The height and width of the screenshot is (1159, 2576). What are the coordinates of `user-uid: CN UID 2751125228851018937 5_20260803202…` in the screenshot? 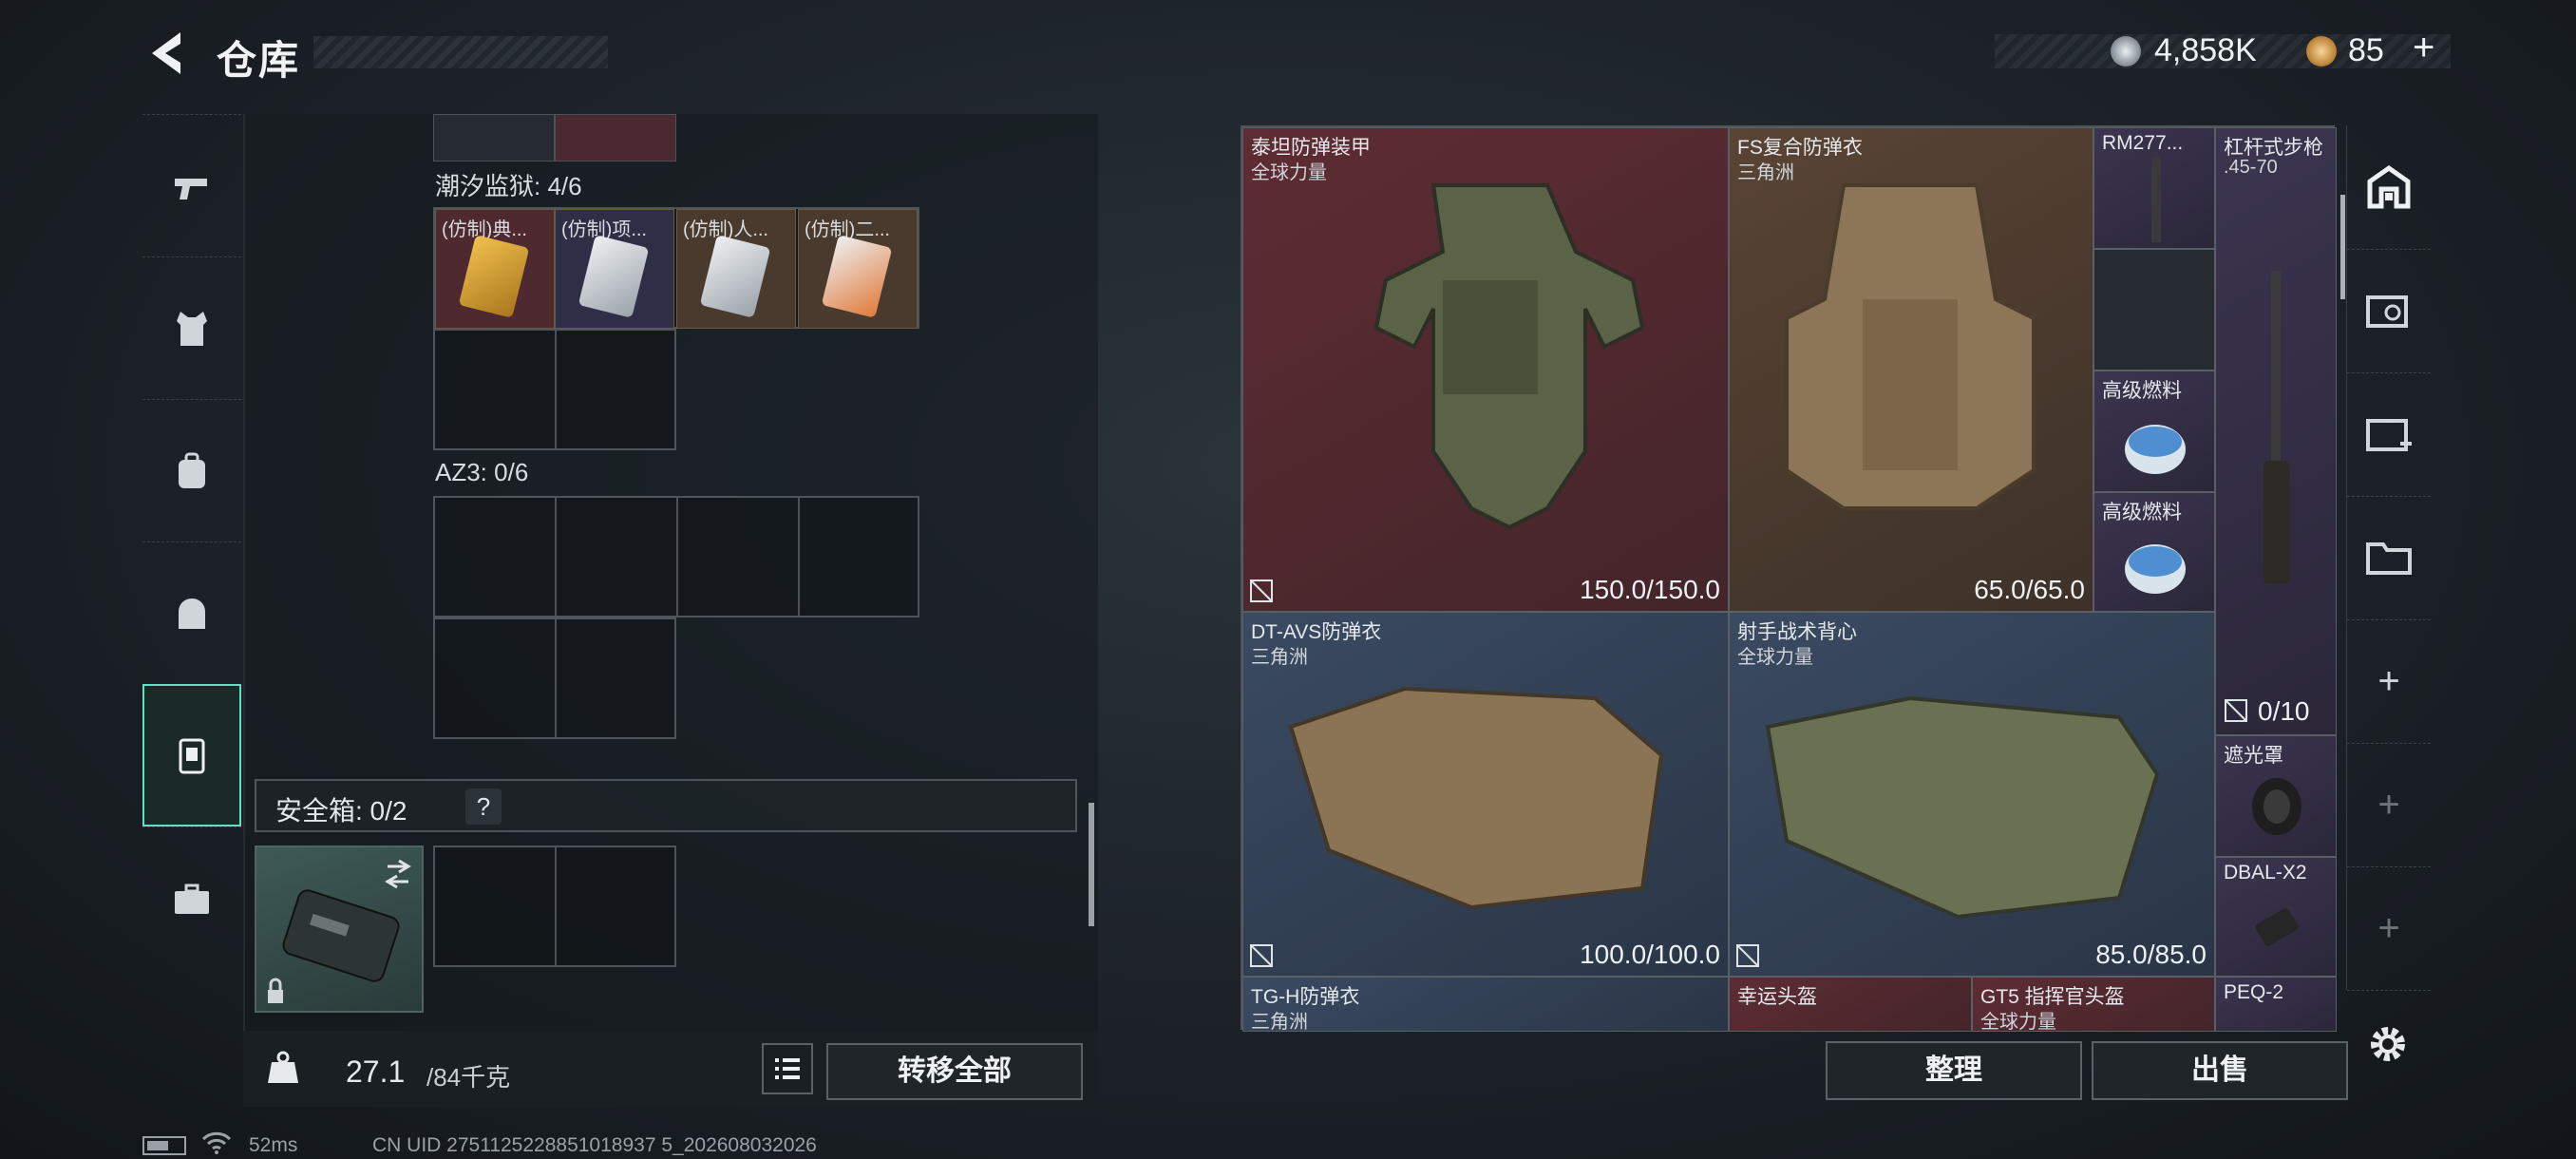 It's located at (594, 1145).